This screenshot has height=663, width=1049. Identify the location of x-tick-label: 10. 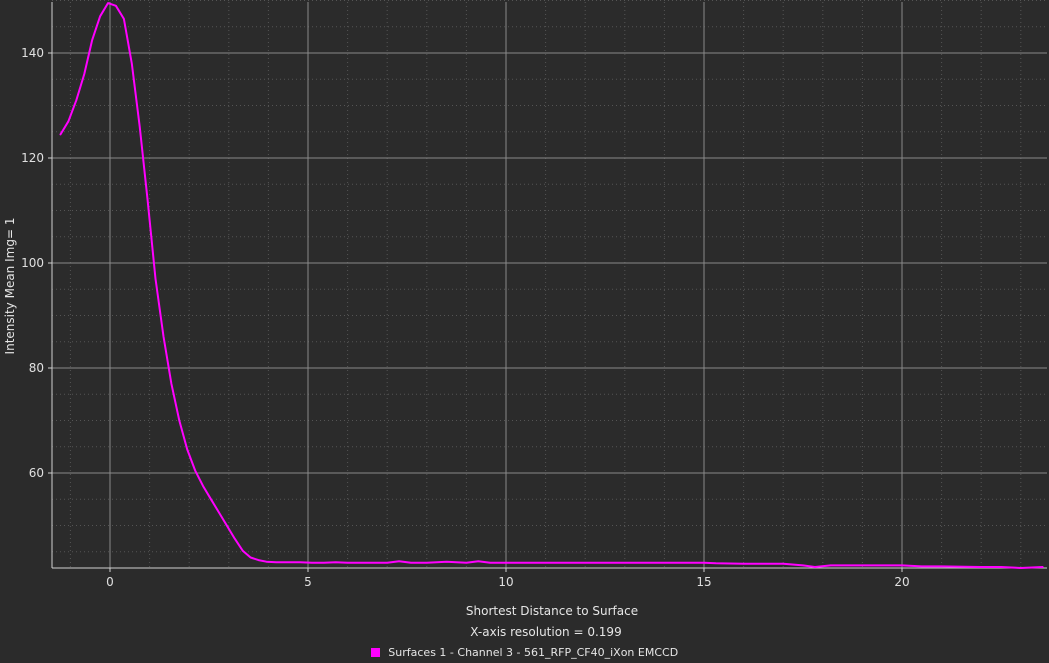
(505, 582).